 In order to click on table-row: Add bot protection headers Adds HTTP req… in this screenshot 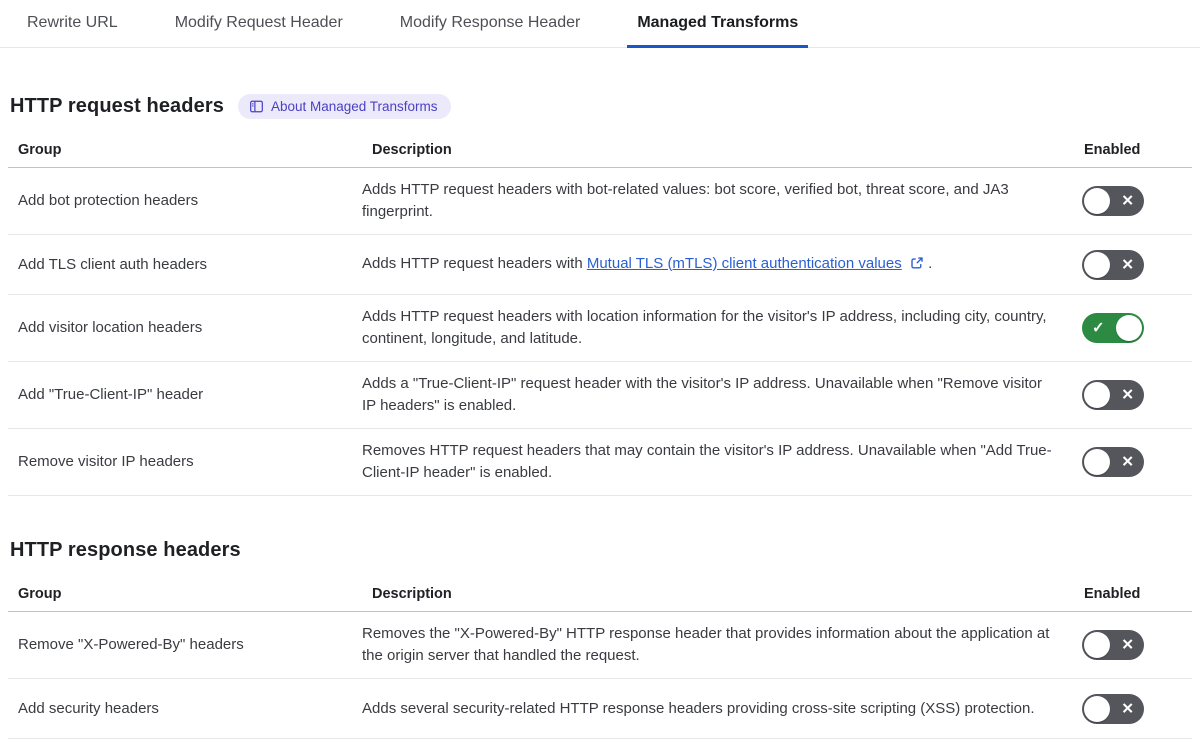, I will do `click(600, 201)`.